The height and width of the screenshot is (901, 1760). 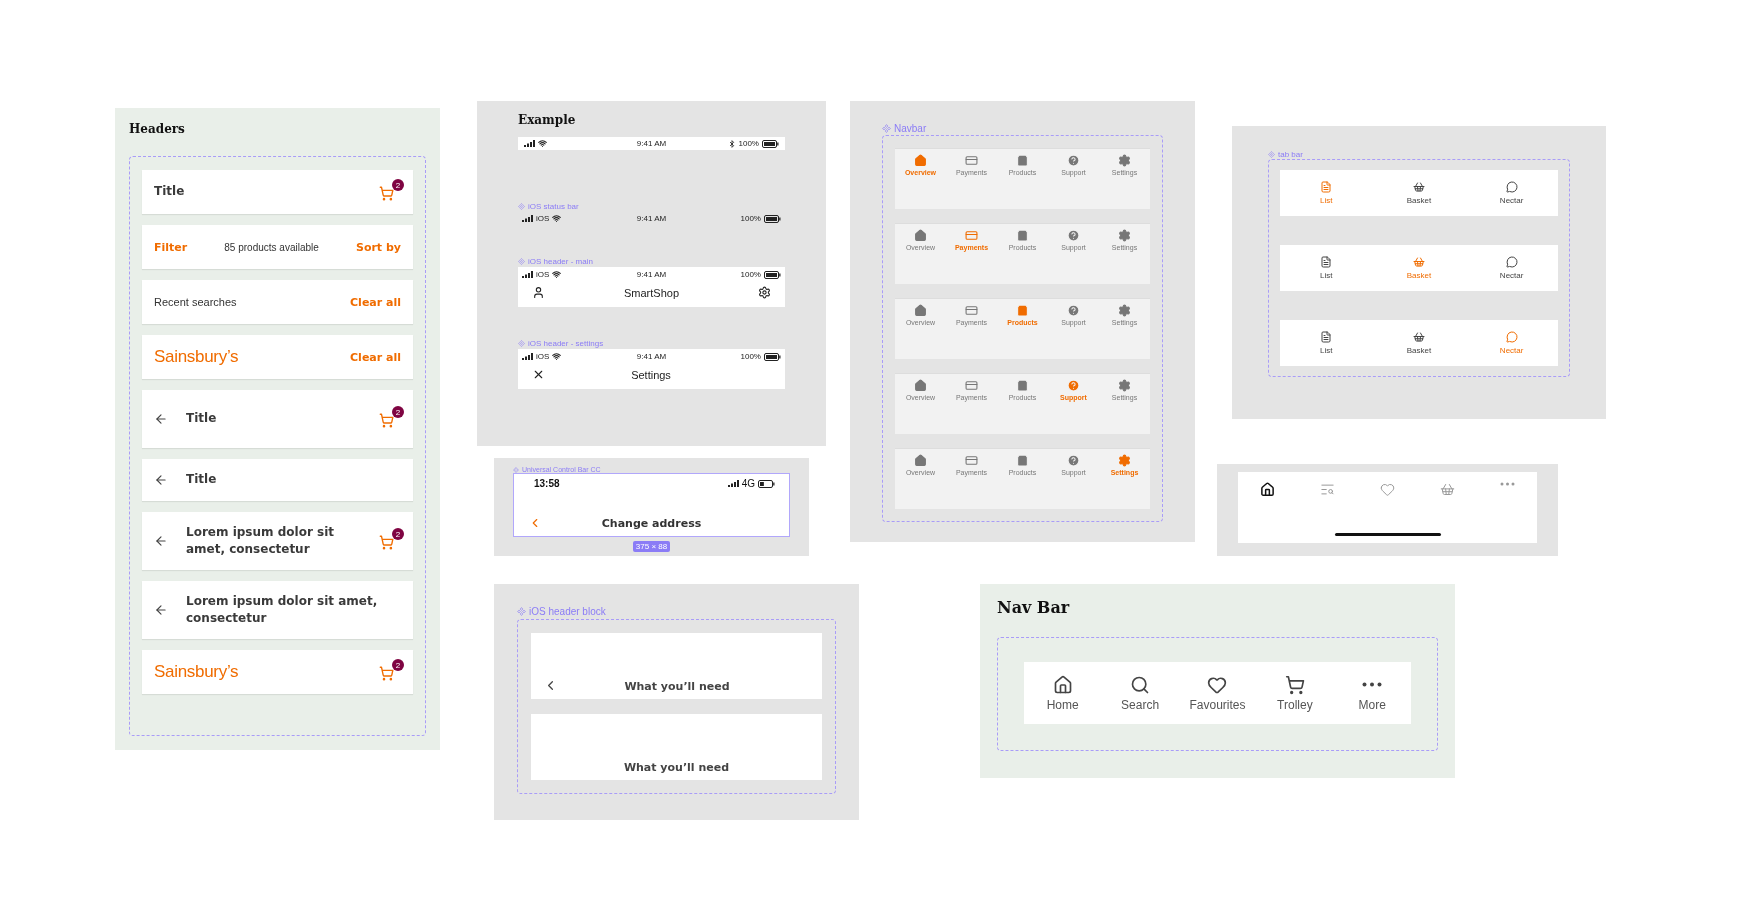 What do you see at coordinates (748, 483) in the screenshot?
I see `network-label: 4G` at bounding box center [748, 483].